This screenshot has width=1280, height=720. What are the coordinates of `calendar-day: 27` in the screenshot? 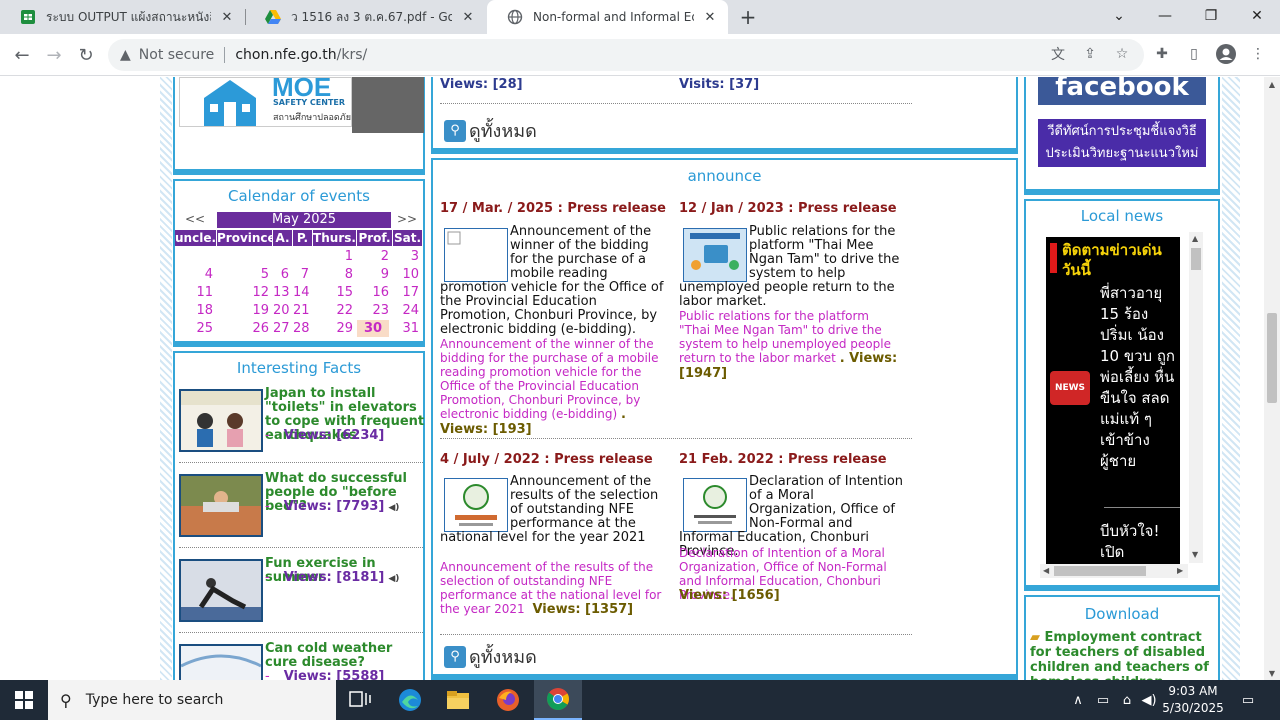 It's located at (281, 328).